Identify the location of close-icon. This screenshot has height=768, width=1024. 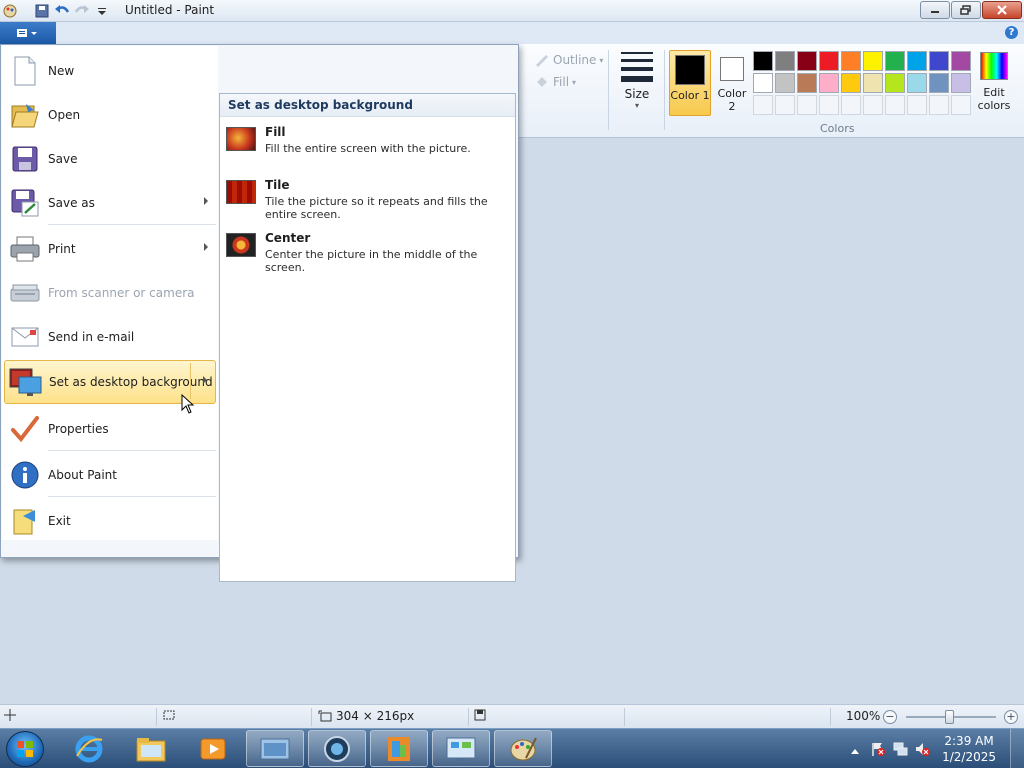
(1002, 10).